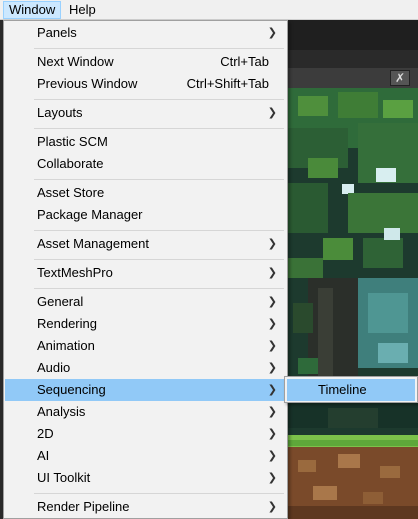 The image size is (418, 519). I want to click on menu-item-label: Asset Store, so click(71, 192).